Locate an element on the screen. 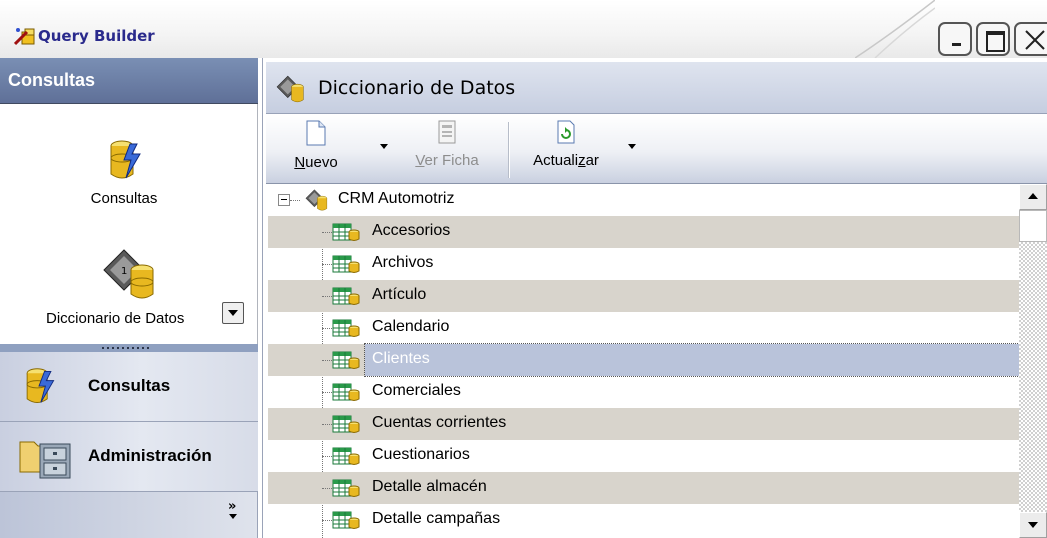 The height and width of the screenshot is (538, 1047). database-book-icon is located at coordinates (317, 202).